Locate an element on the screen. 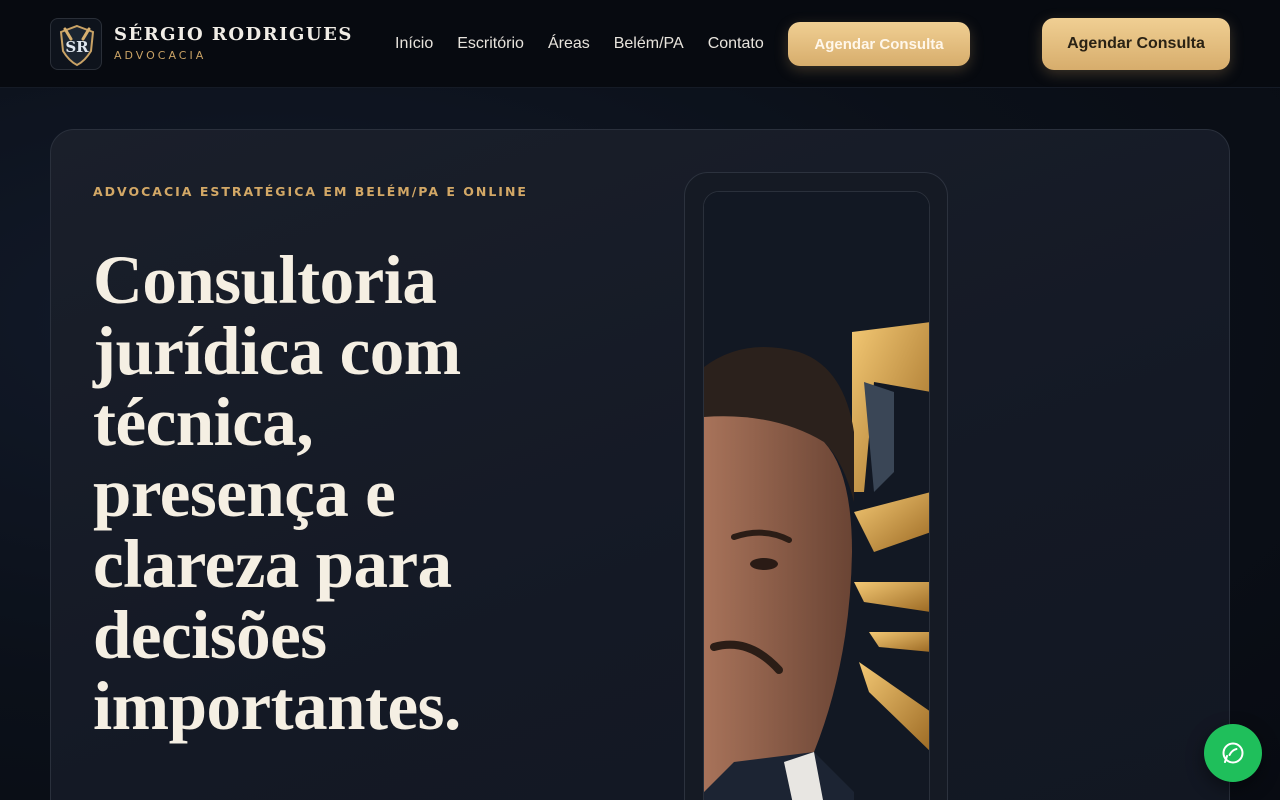 The height and width of the screenshot is (800, 1280). logo: SR is located at coordinates (76, 44).